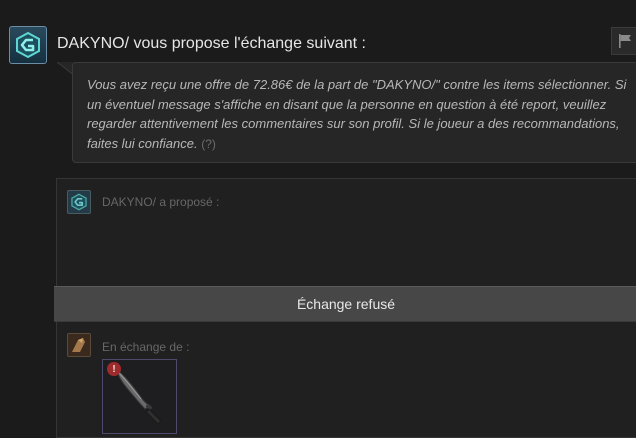 This screenshot has width=636, height=438. Describe the element at coordinates (146, 347) in the screenshot. I see `exchange-items-label: En échange de :` at that location.